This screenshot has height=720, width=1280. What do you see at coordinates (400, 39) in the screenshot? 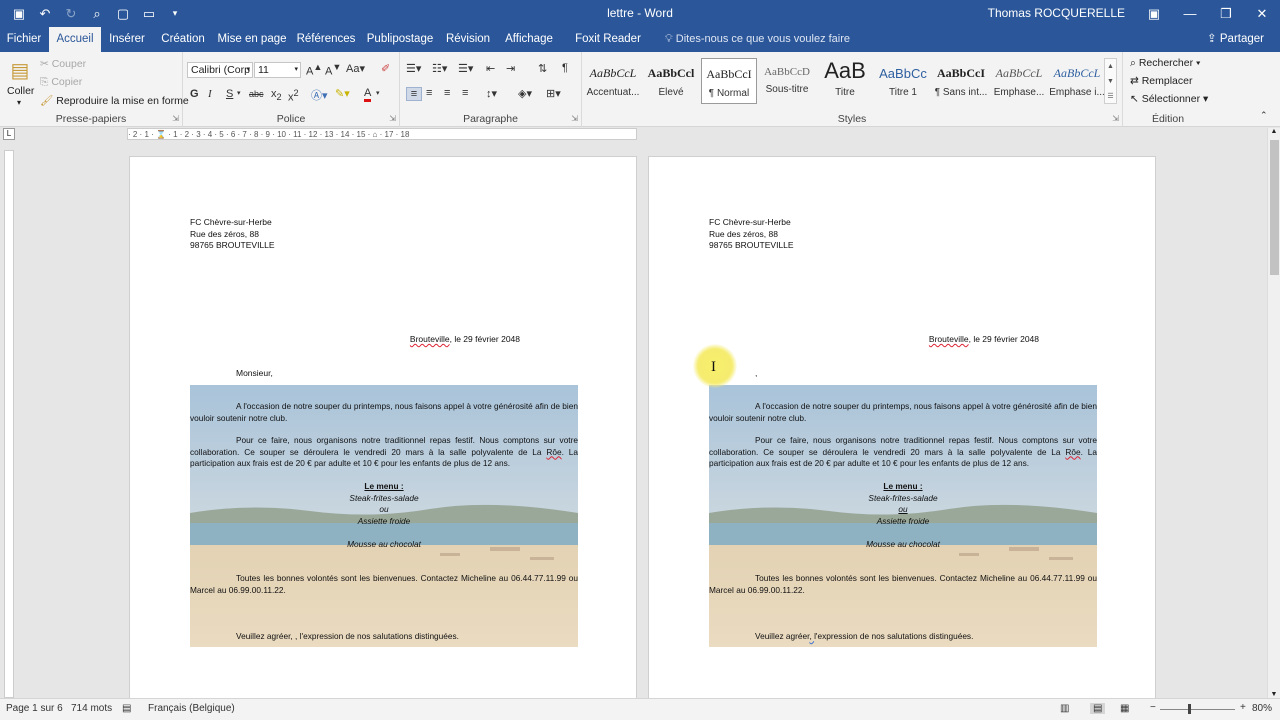
I see `tab-publipostage: Publipostage` at bounding box center [400, 39].